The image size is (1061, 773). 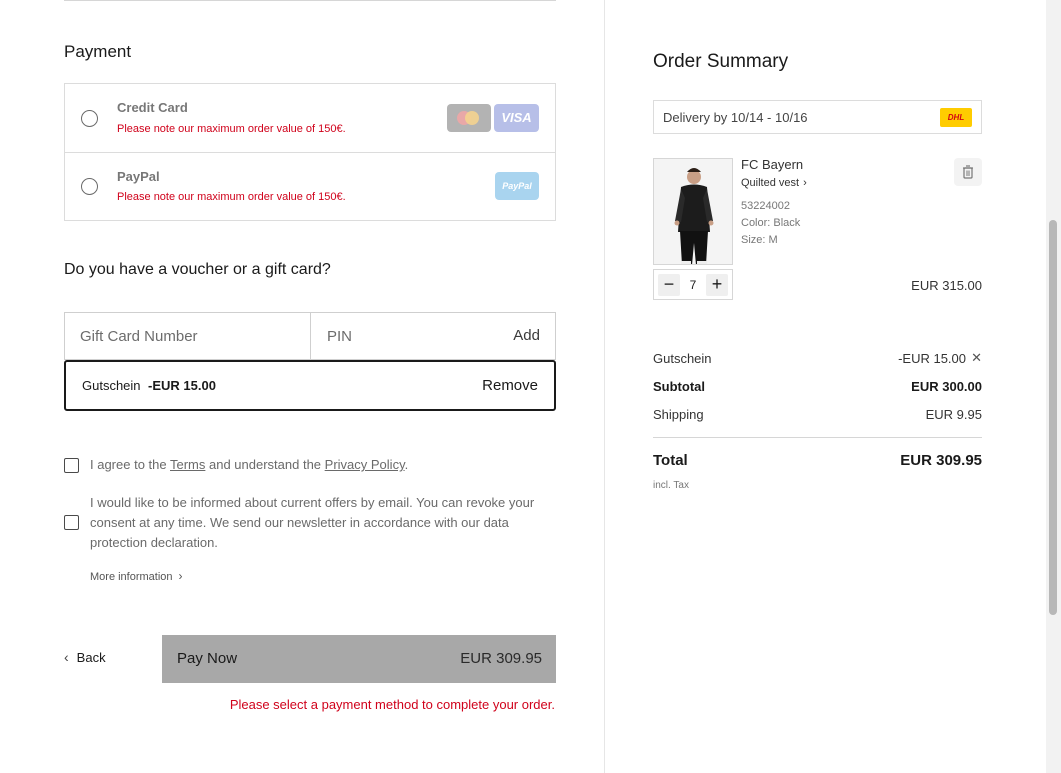 I want to click on scrollbar-thumb, so click(x=1053, y=417).